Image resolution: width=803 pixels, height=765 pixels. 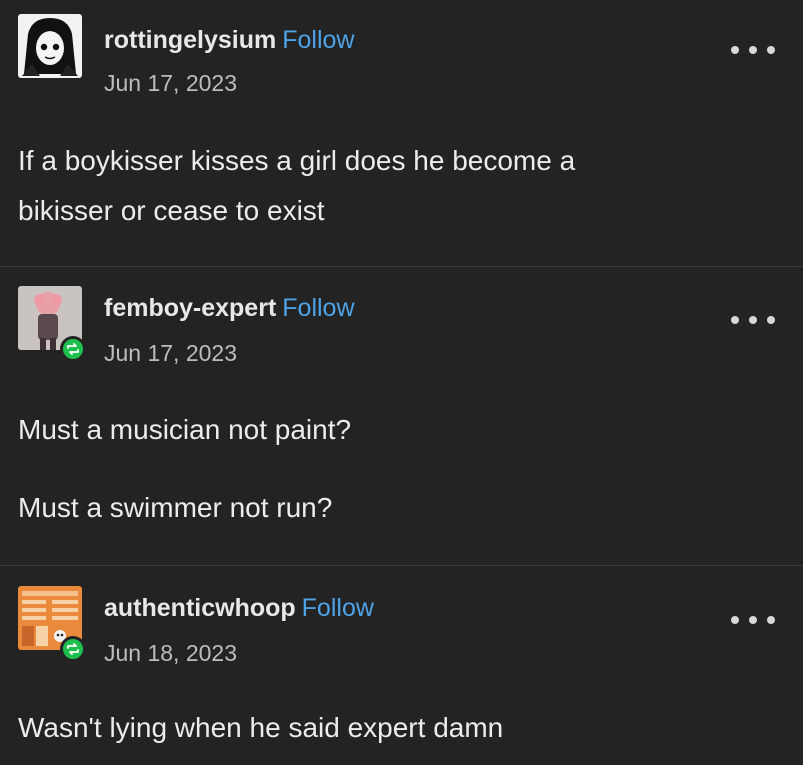 I want to click on username: rottingelysium, so click(x=190, y=40).